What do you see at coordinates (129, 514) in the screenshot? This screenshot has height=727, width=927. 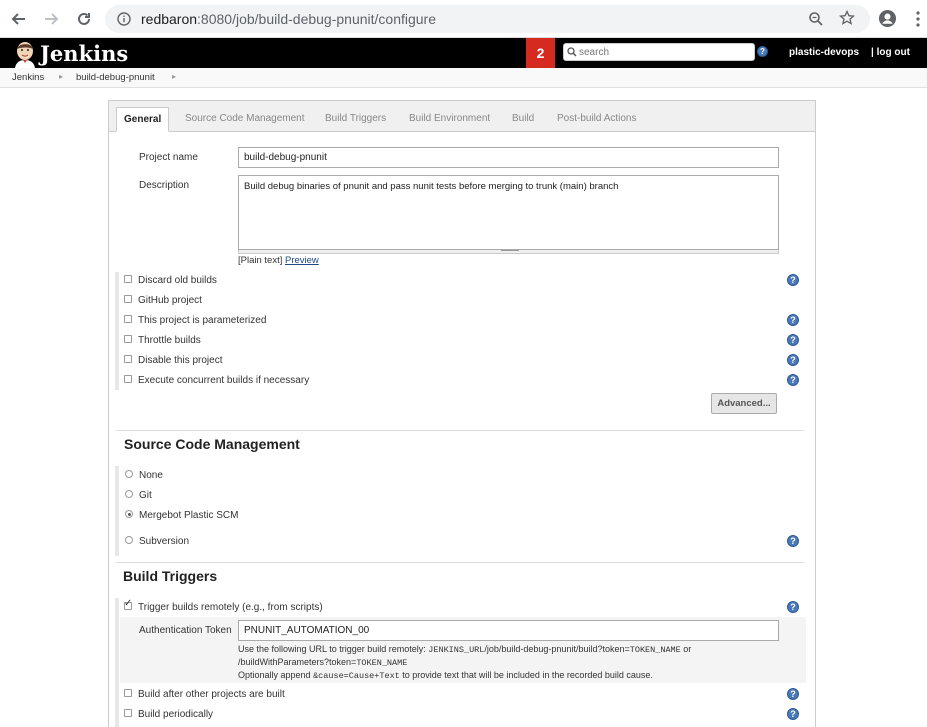 I see `scm-mergebot-radio` at bounding box center [129, 514].